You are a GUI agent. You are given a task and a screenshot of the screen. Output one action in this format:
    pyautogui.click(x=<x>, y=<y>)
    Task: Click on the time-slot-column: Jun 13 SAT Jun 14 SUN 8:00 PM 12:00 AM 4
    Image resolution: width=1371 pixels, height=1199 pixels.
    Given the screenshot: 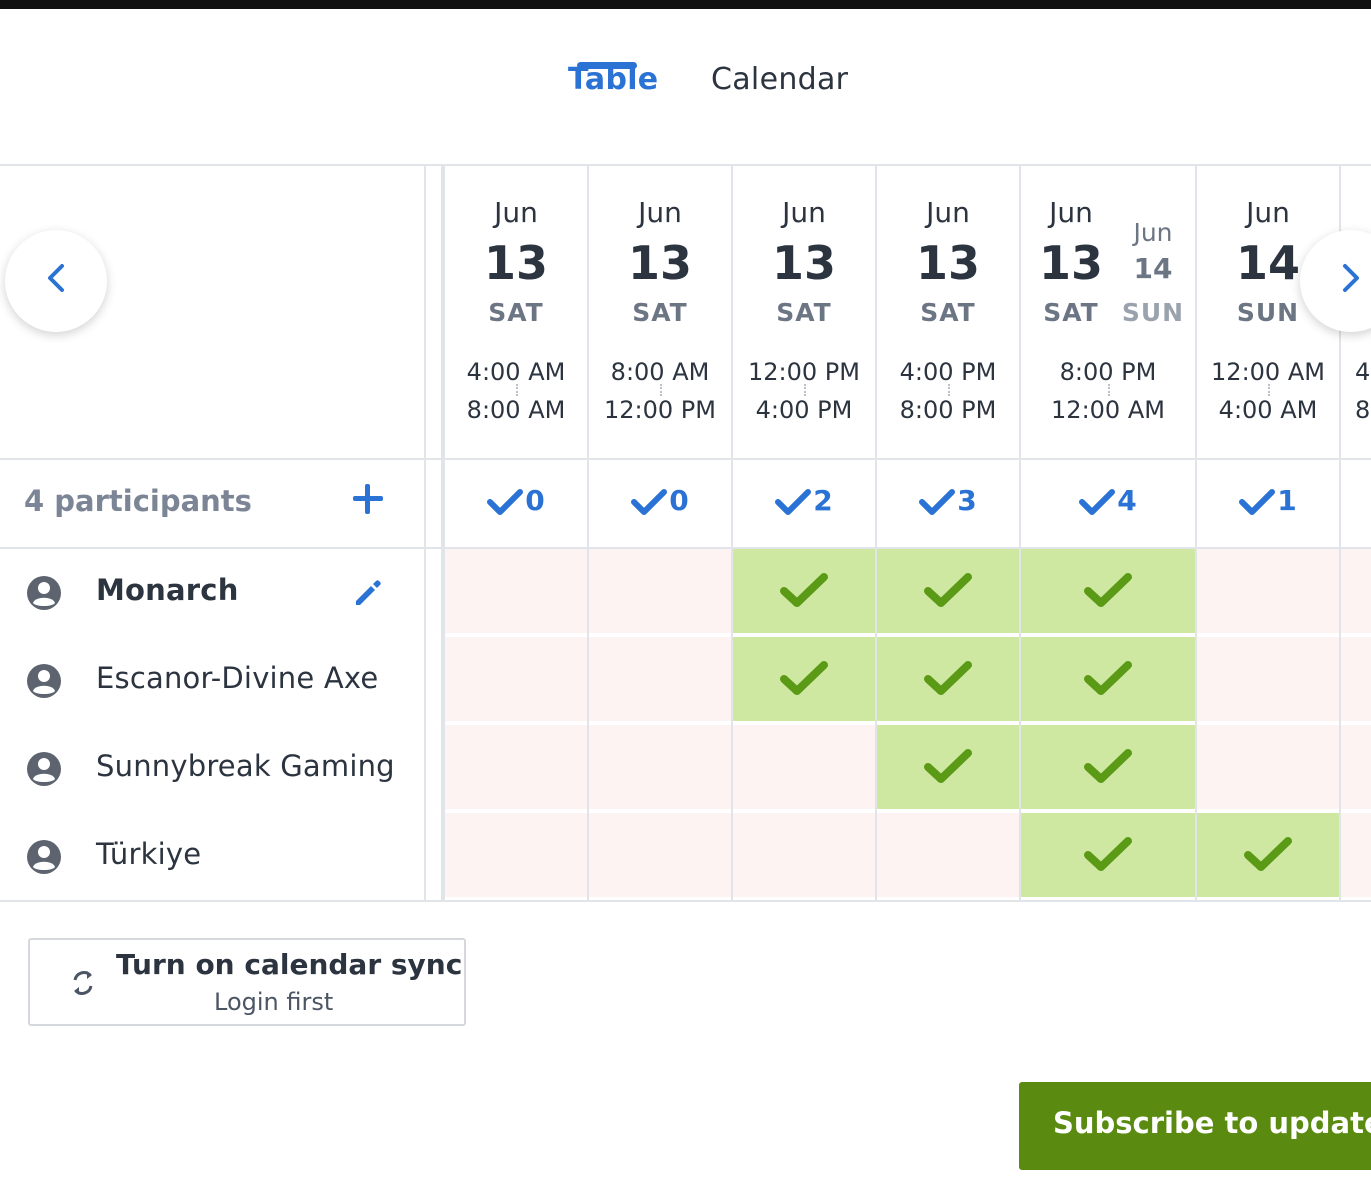 What is the action you would take?
    pyautogui.click(x=1107, y=533)
    